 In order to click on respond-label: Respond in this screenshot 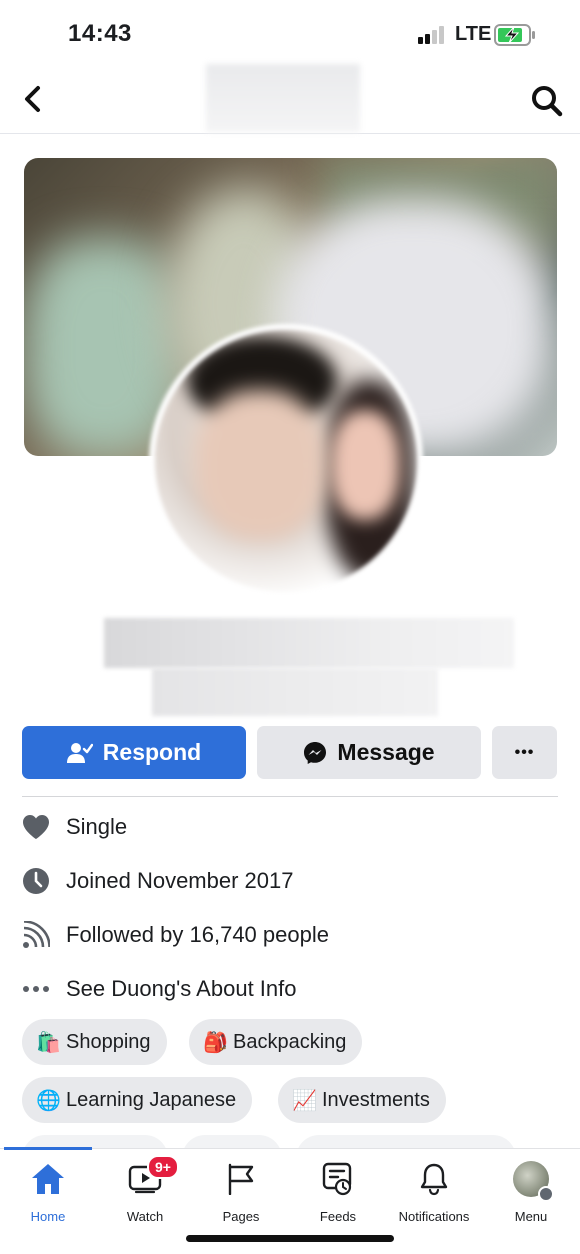, I will do `click(152, 752)`.